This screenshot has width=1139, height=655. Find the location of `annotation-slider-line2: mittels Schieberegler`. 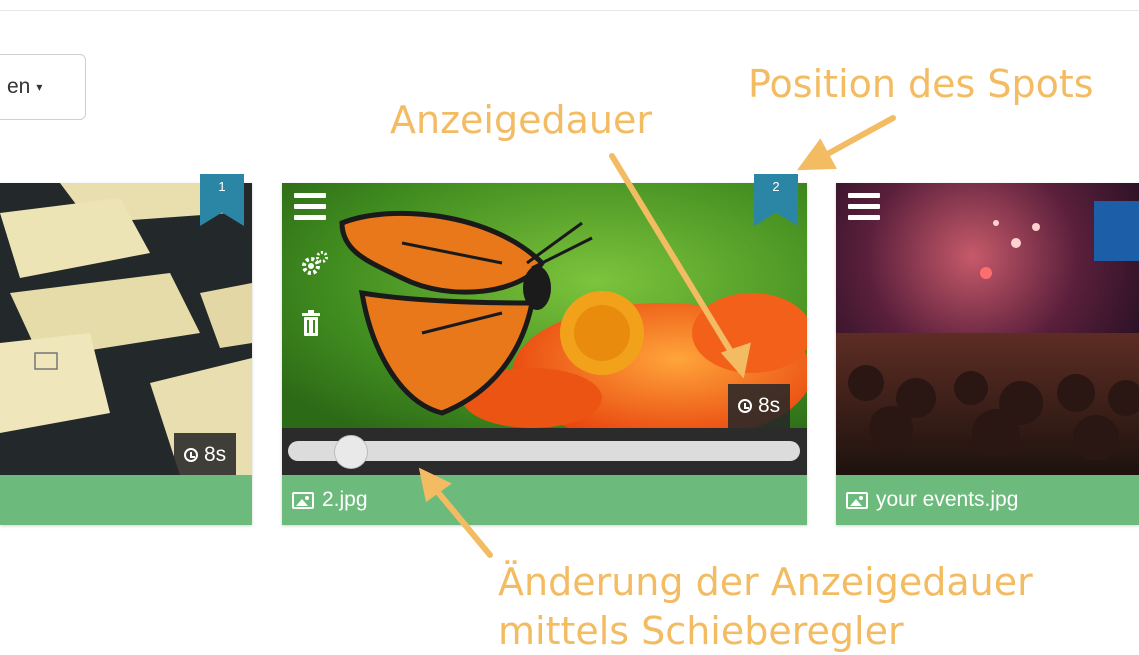

annotation-slider-line2: mittels Schieberegler is located at coordinates (701, 631).